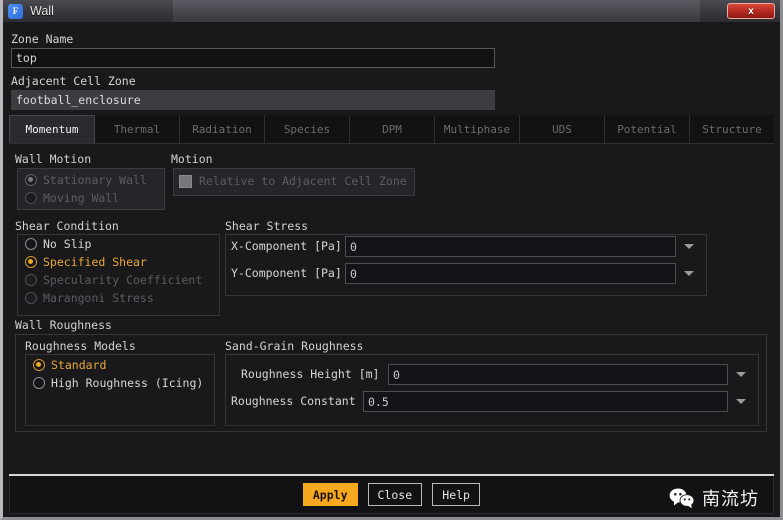 This screenshot has height=520, width=783. I want to click on tab-potential: Potential, so click(647, 129).